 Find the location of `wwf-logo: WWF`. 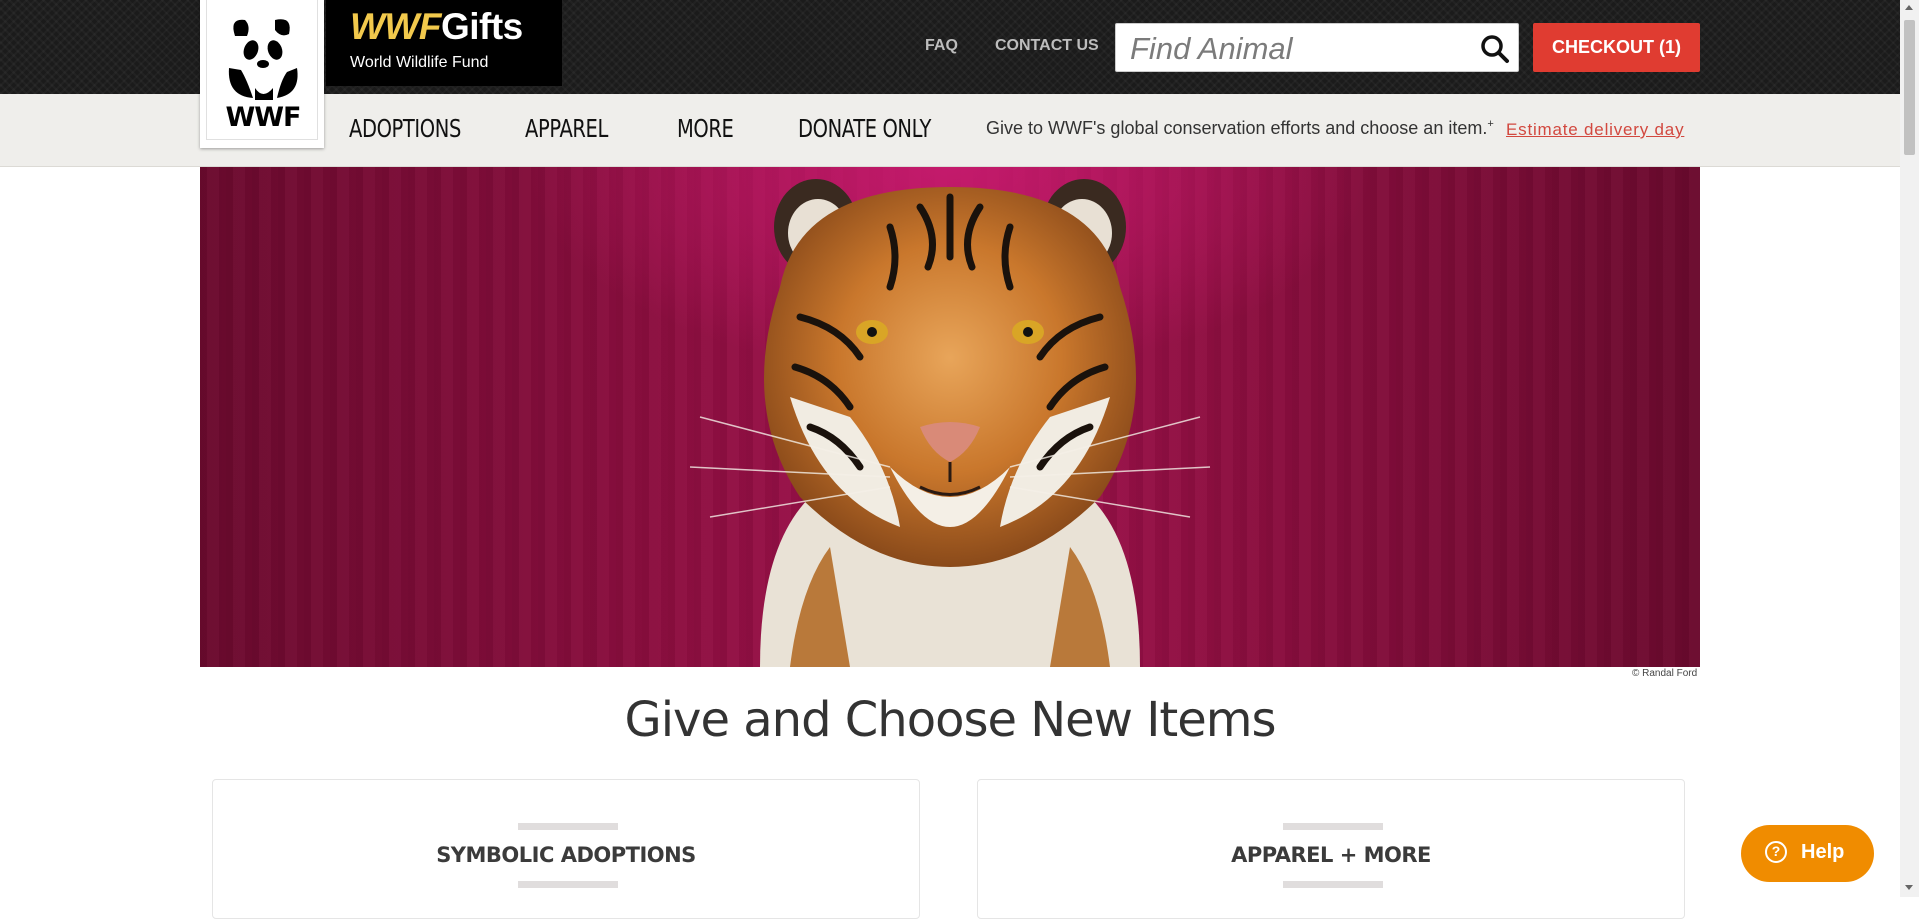

wwf-logo: WWF is located at coordinates (262, 74).